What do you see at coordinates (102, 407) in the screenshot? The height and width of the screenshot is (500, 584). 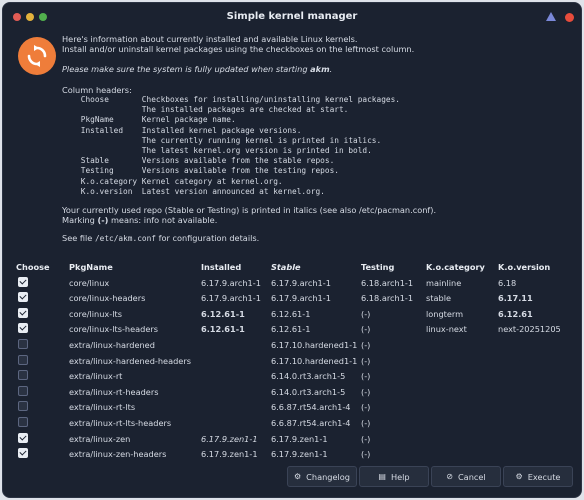 I see `pkgname-cell: extra/linux-rt-lts` at bounding box center [102, 407].